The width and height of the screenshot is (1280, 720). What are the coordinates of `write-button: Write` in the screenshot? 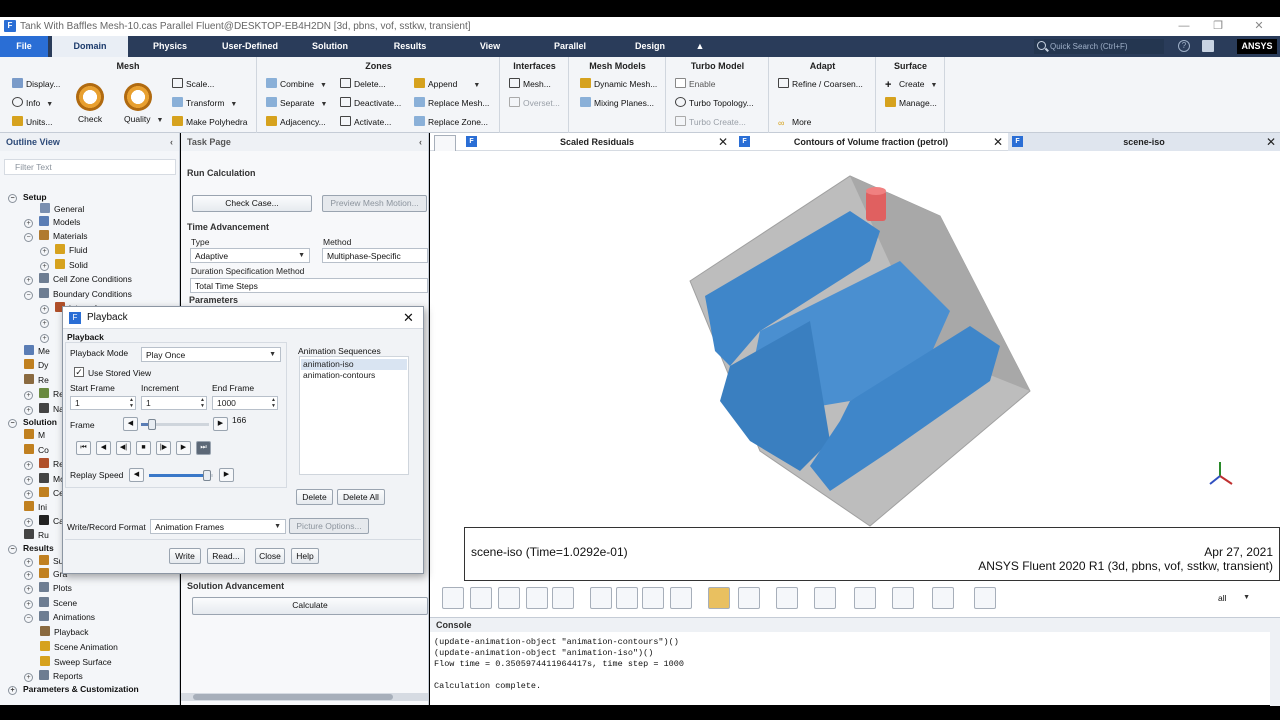 It's located at (185, 556).